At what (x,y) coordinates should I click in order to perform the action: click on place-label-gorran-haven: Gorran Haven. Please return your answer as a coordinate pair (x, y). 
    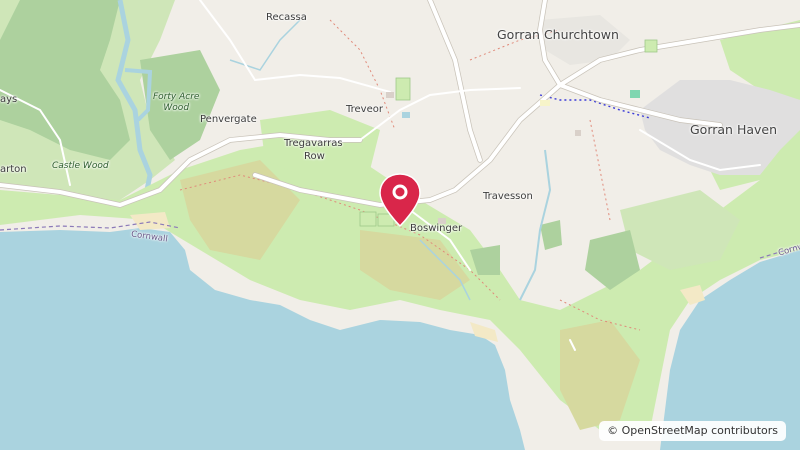
    Looking at the image, I should click on (734, 129).